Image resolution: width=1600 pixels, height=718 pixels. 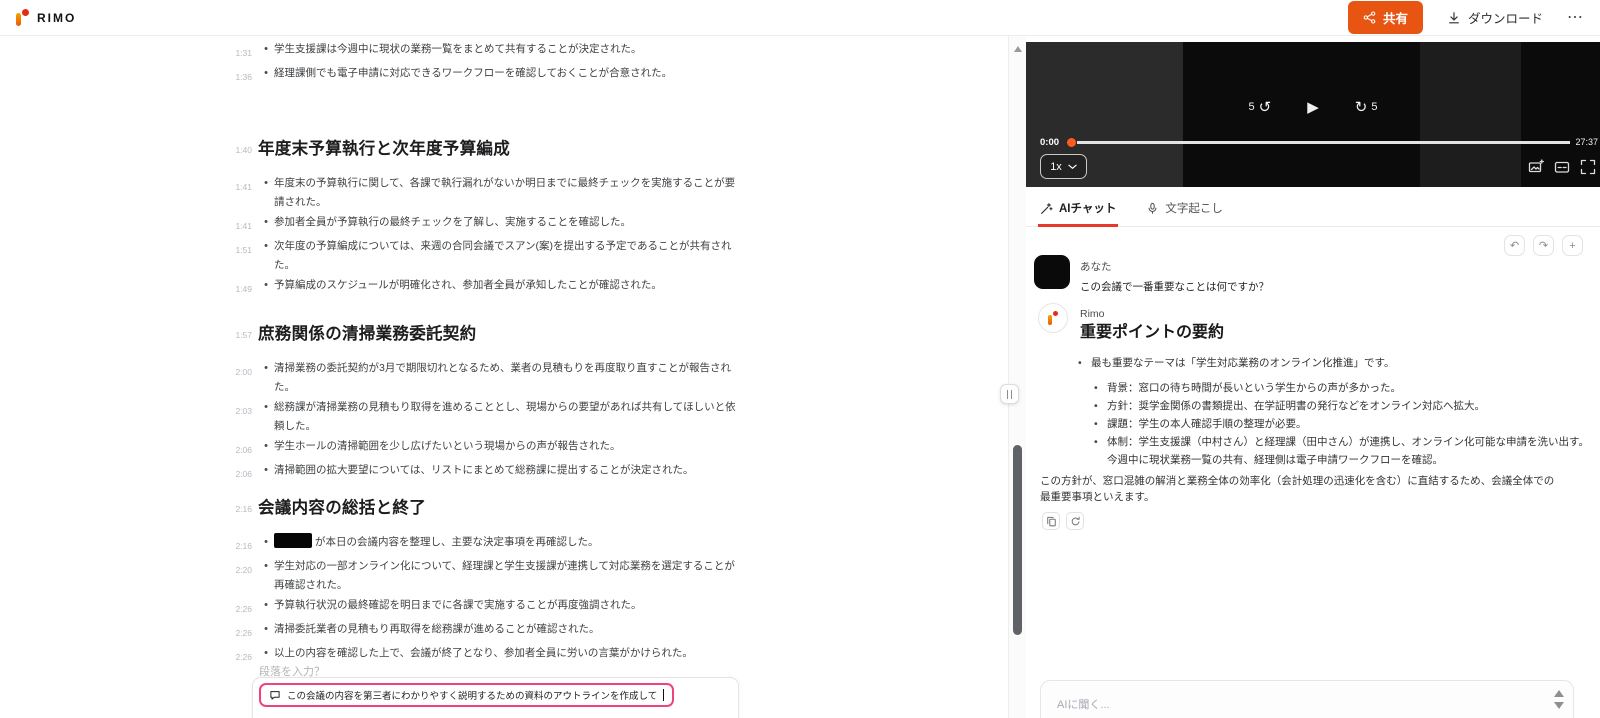 I want to click on timestamp: 1:49, so click(x=241, y=287).